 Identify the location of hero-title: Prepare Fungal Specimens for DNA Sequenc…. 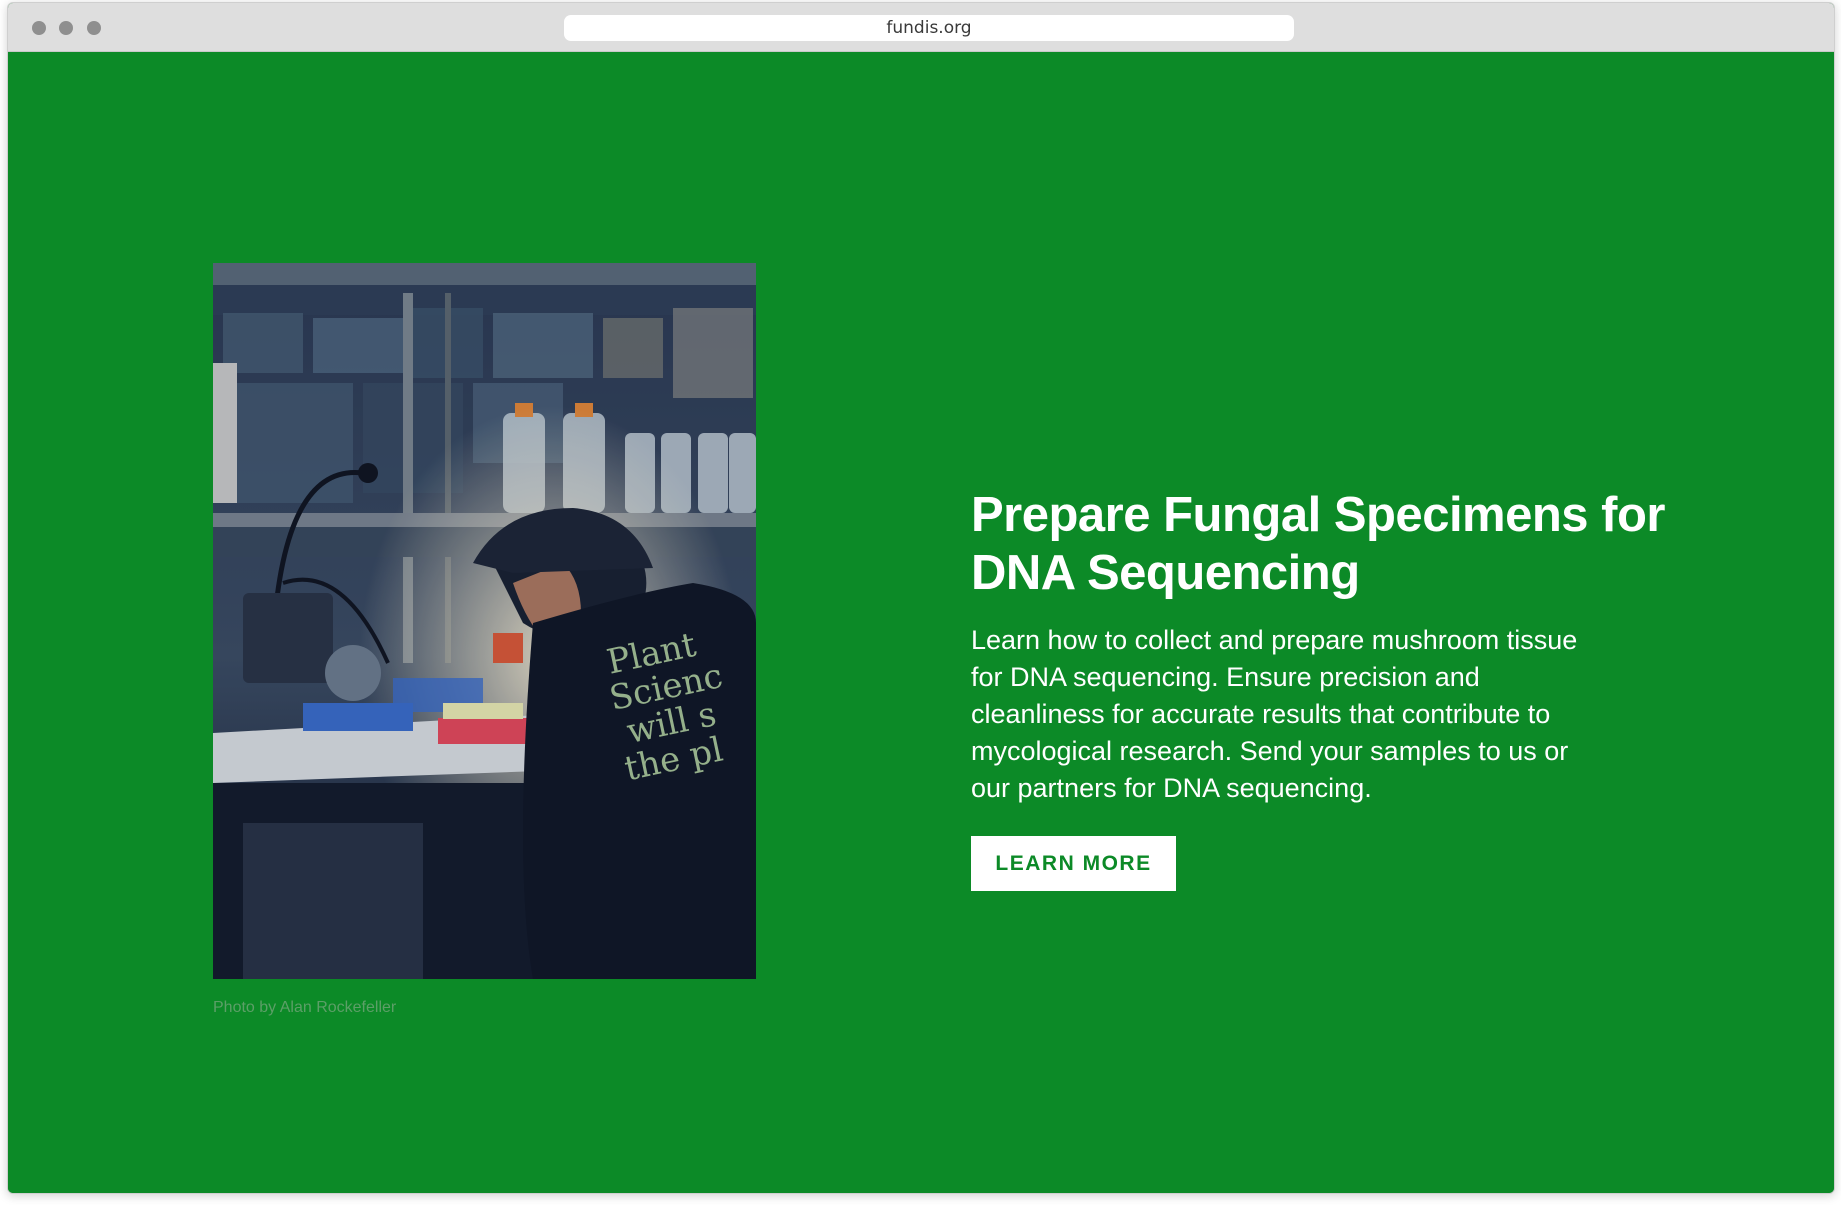
(1318, 544).